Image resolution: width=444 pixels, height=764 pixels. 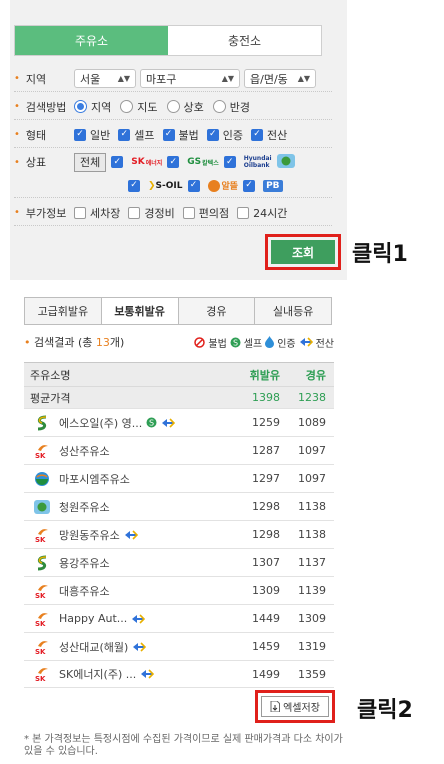 What do you see at coordinates (179, 478) in the screenshot?
I see `table-row: 마포시엠주유소 1297 1097` at bounding box center [179, 478].